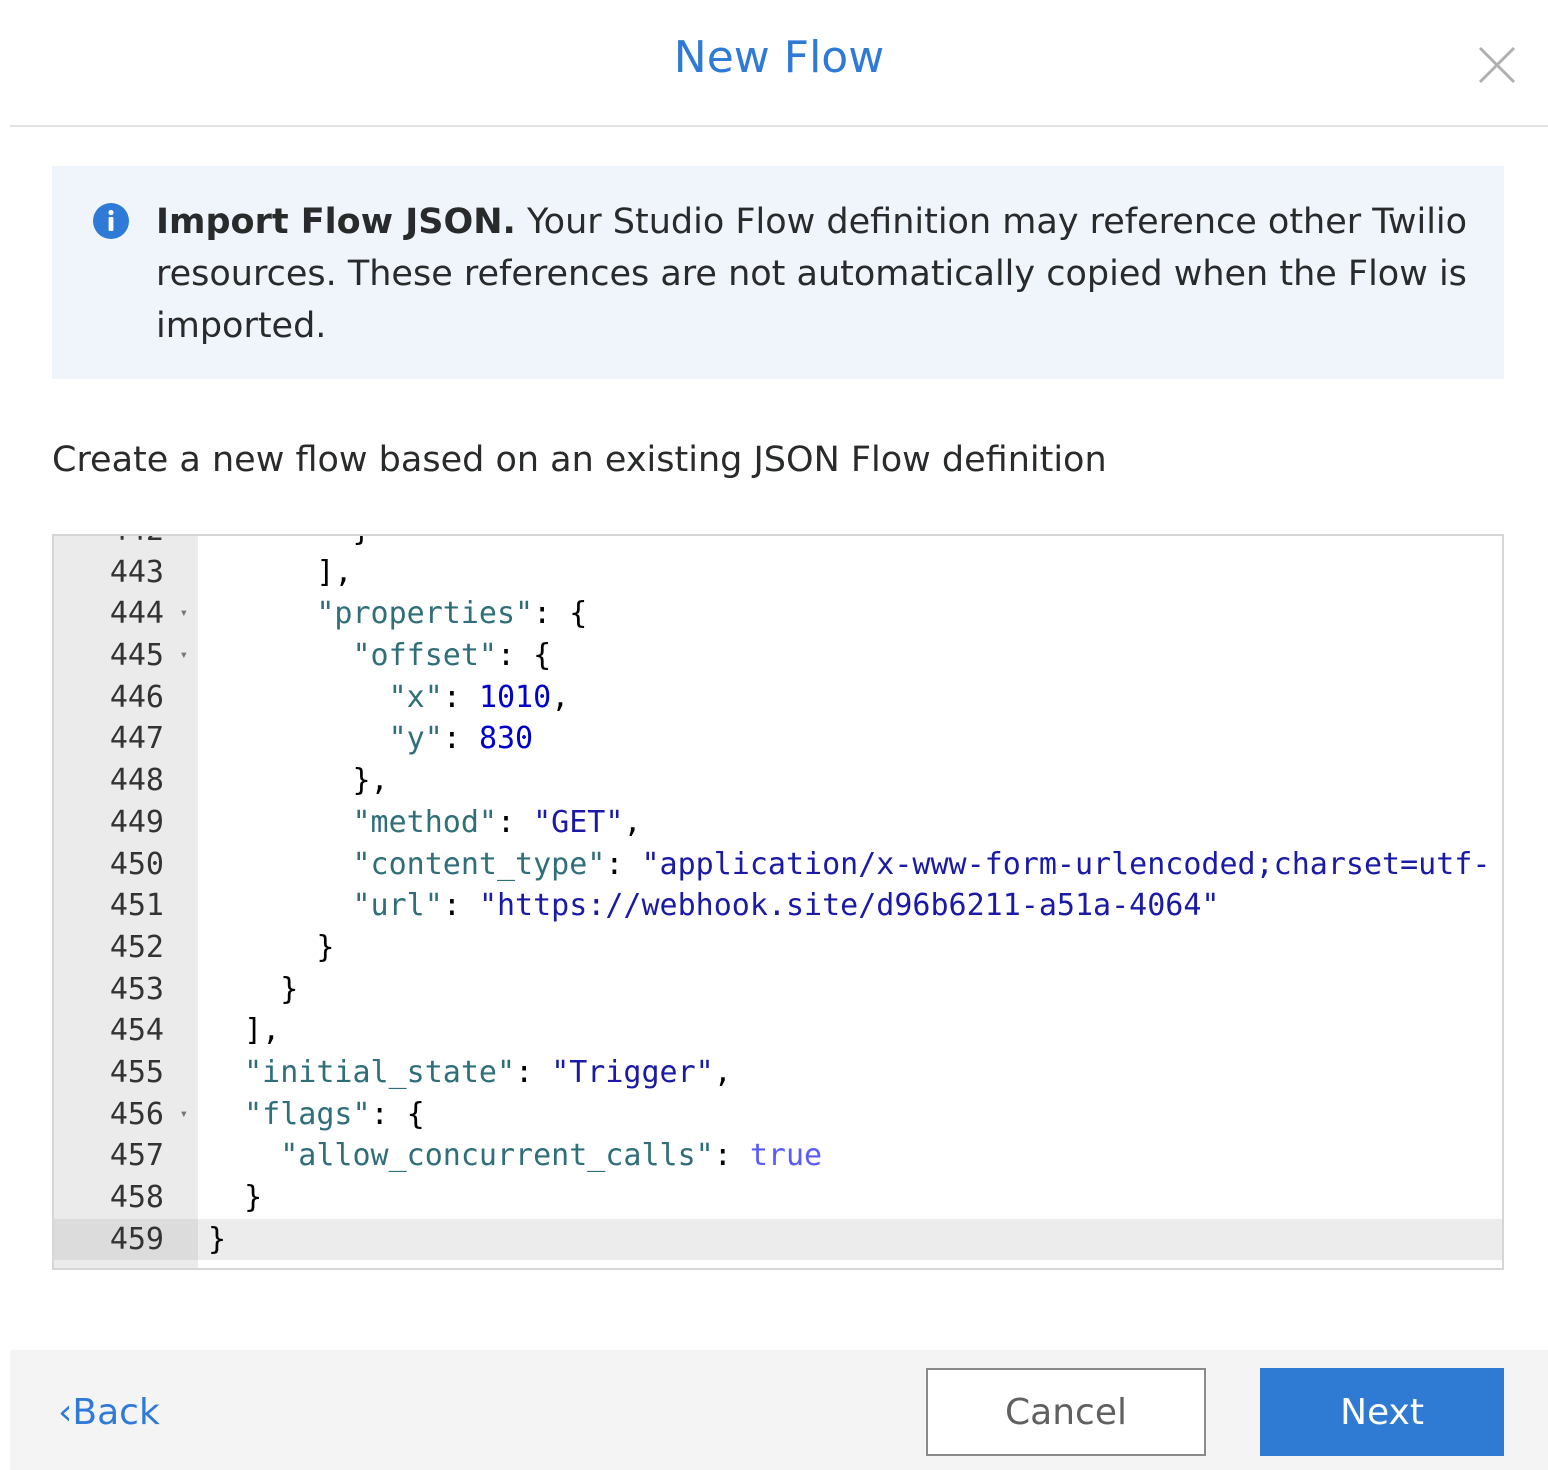 Image resolution: width=1548 pixels, height=1470 pixels. What do you see at coordinates (850, 656) in the screenshot?
I see `code-text: "offset": {` at bounding box center [850, 656].